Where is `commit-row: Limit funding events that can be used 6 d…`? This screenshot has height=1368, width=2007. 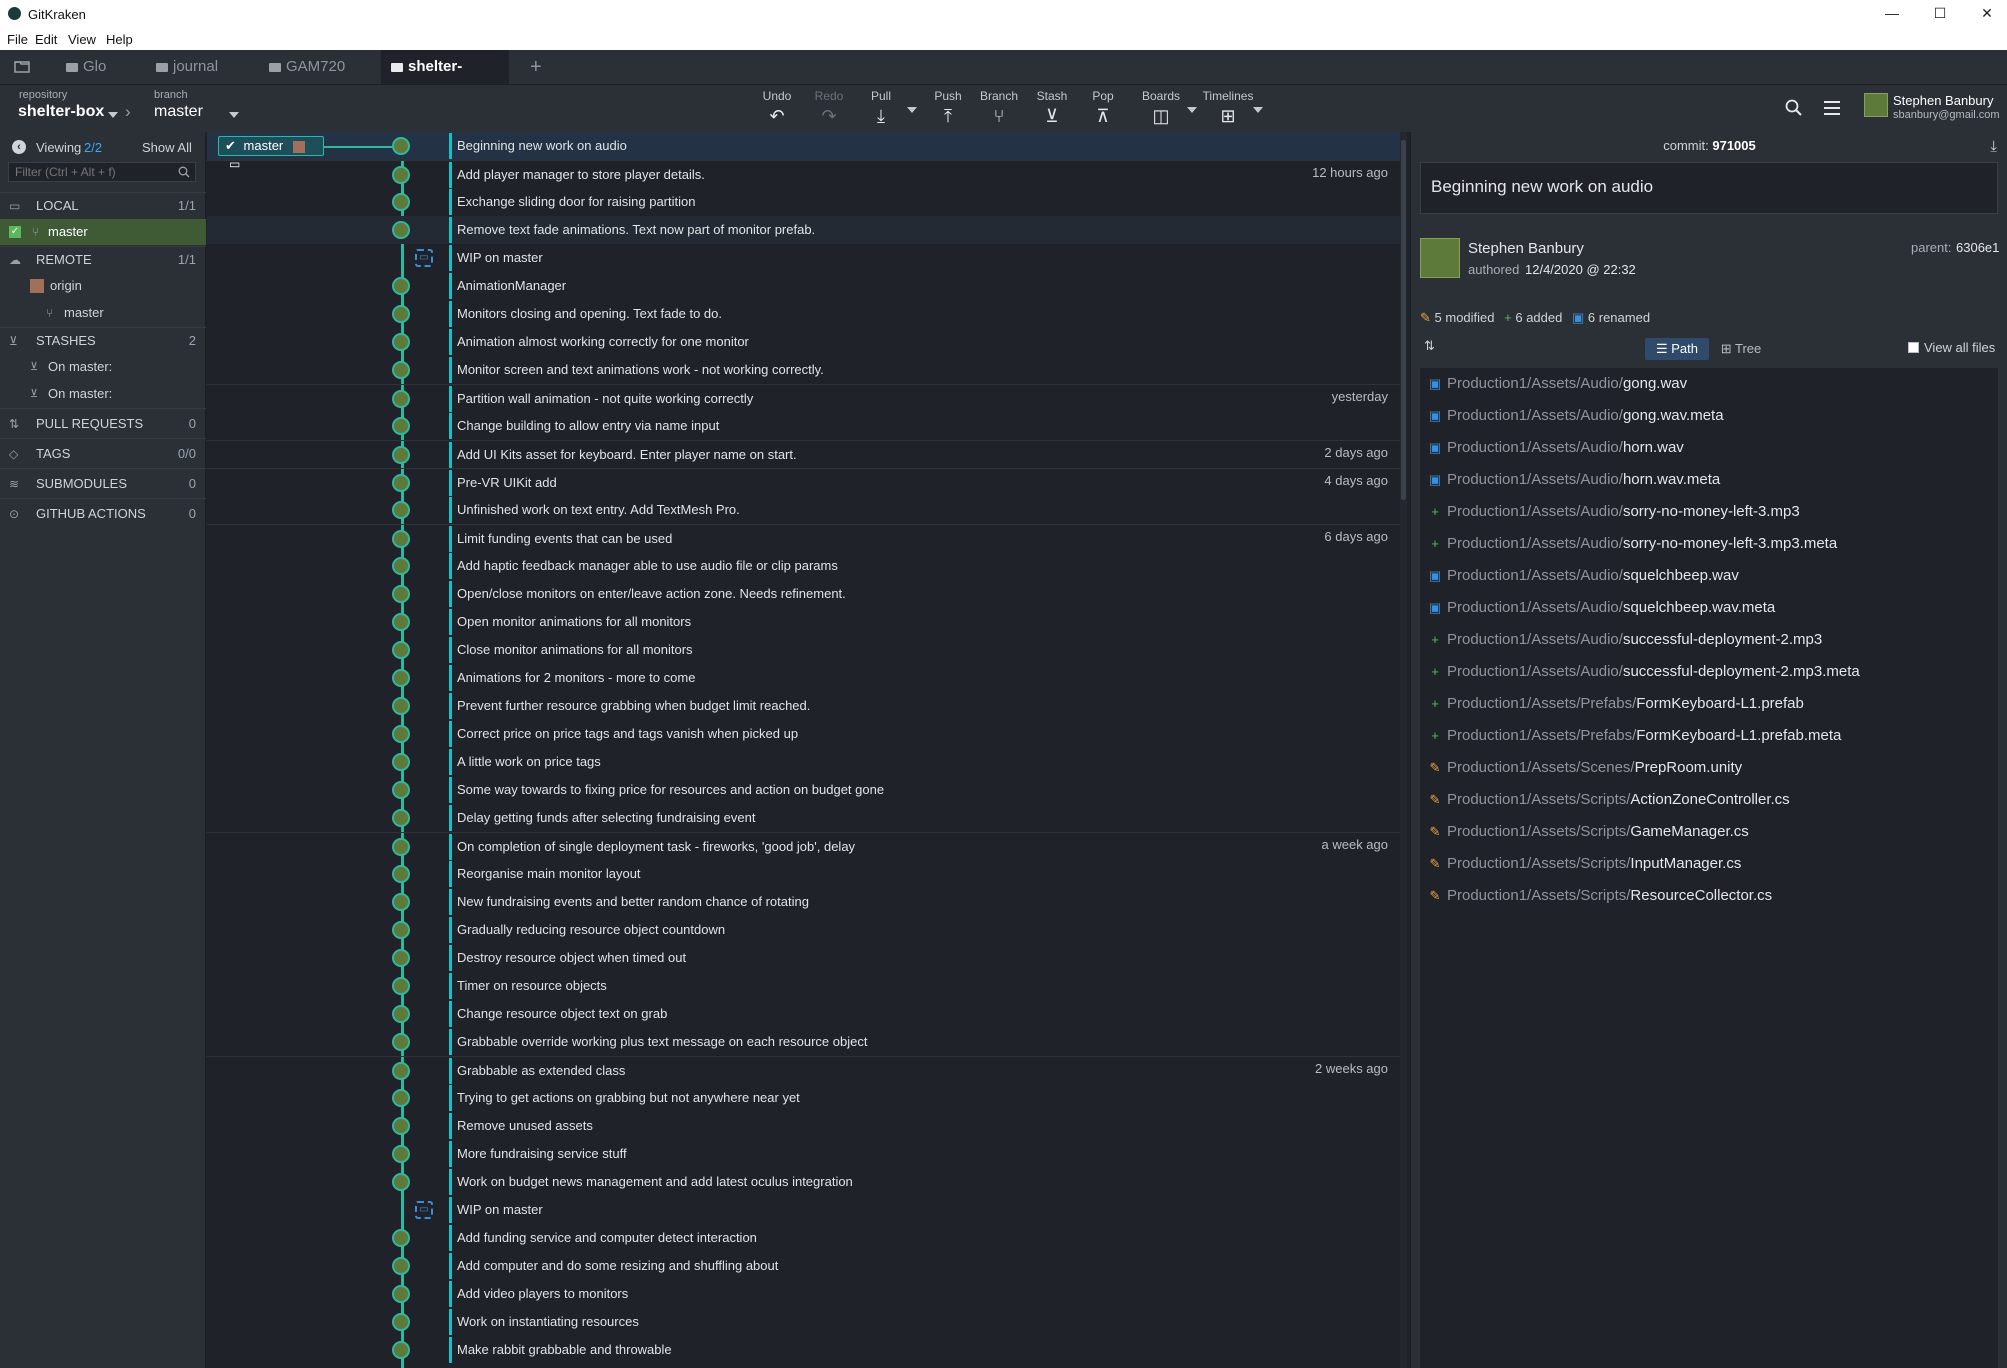 commit-row: Limit funding events that can be used 6 d… is located at coordinates (803, 538).